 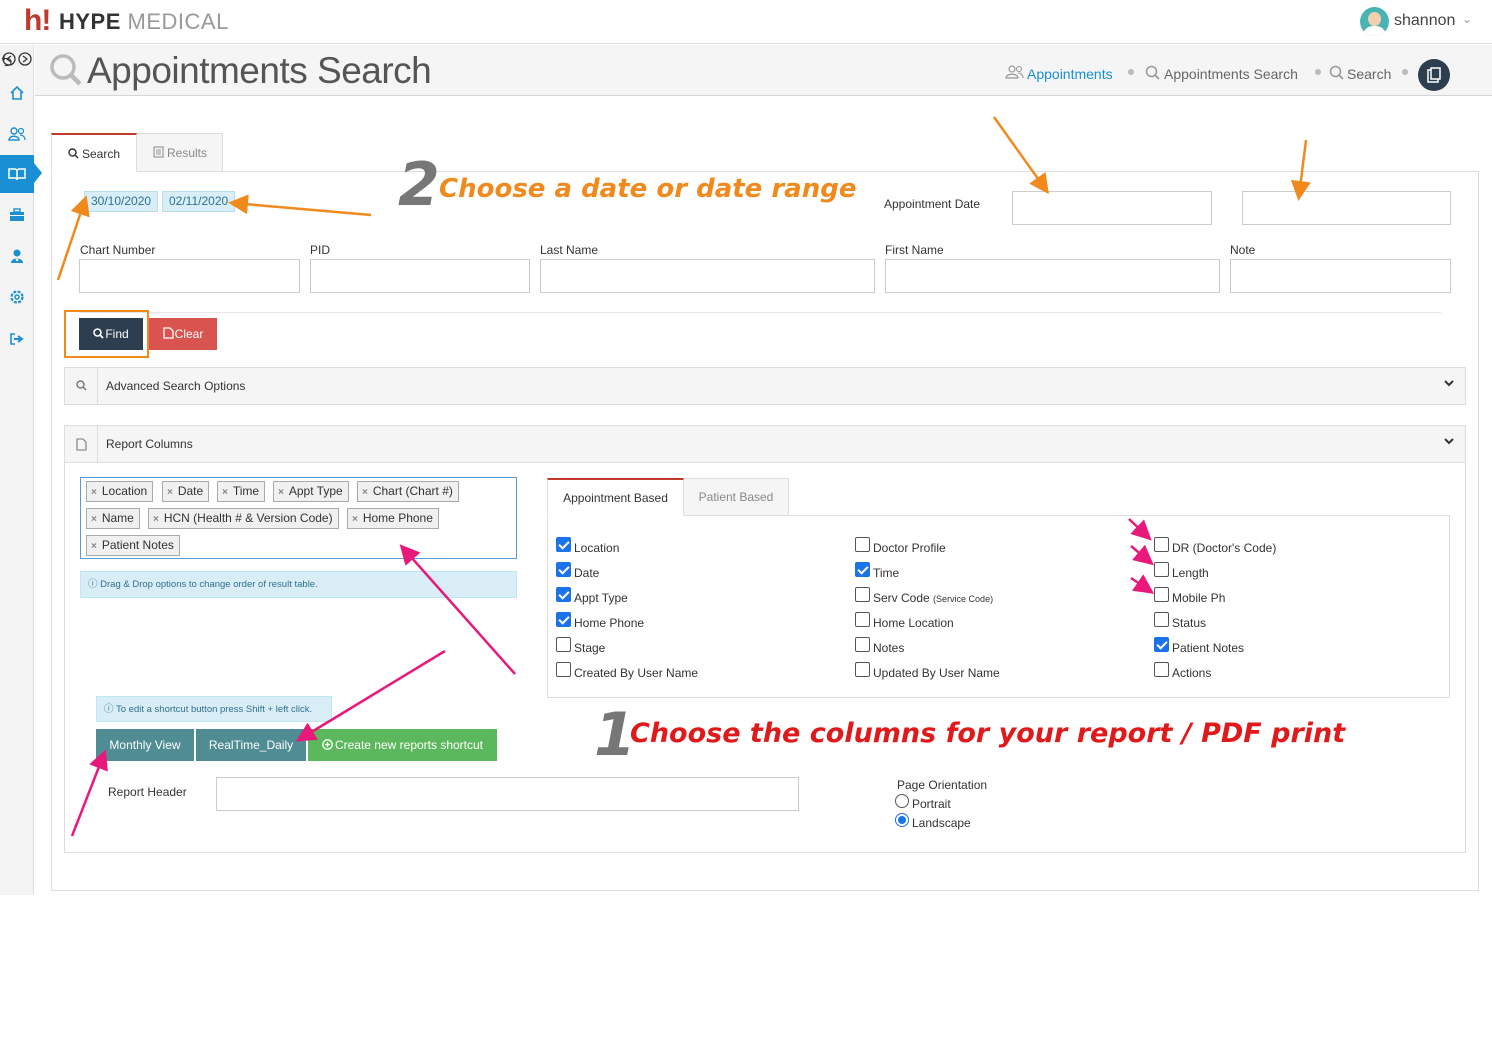 What do you see at coordinates (408, 491) in the screenshot?
I see `column-tag: × Chart (Chart #)` at bounding box center [408, 491].